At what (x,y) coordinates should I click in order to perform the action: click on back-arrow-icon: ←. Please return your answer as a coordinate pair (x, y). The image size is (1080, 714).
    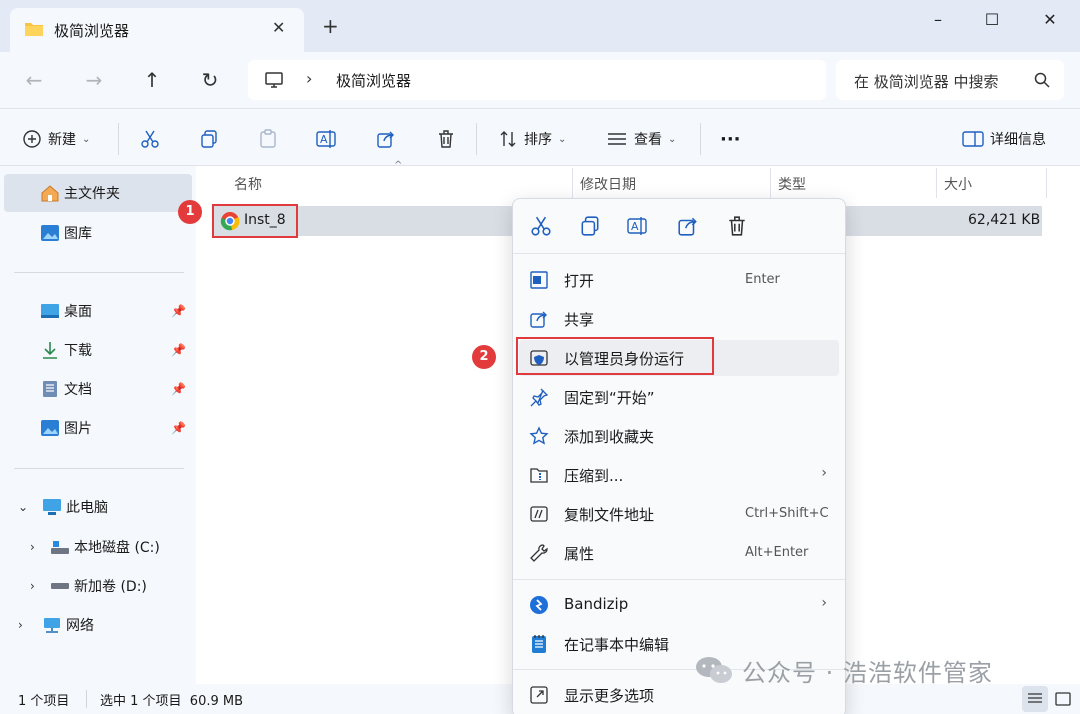
    Looking at the image, I should click on (34, 80).